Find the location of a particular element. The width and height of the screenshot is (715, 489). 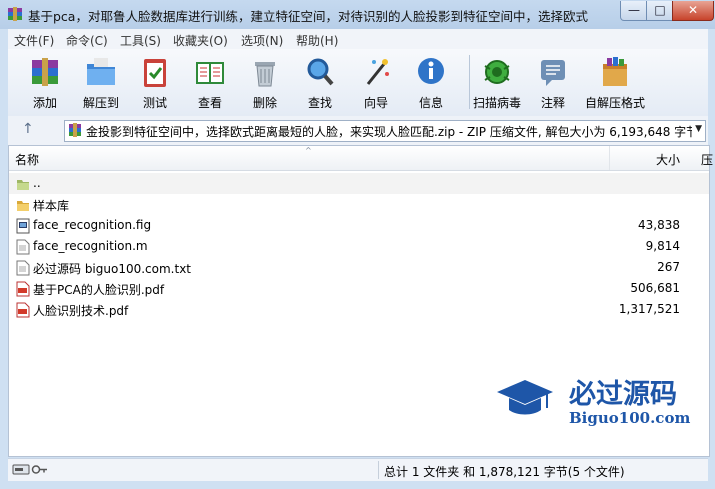

menu-tools: 工具(S) is located at coordinates (140, 40).